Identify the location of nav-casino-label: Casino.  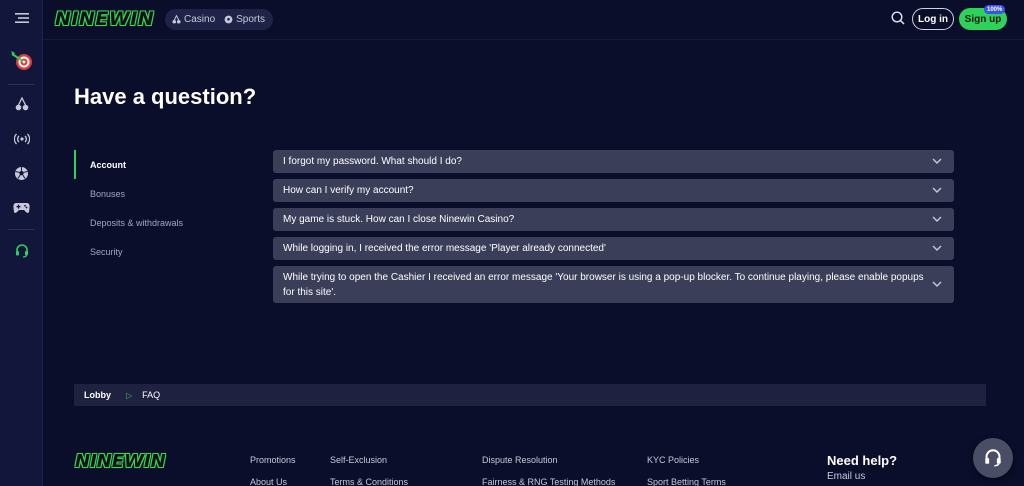
(200, 19).